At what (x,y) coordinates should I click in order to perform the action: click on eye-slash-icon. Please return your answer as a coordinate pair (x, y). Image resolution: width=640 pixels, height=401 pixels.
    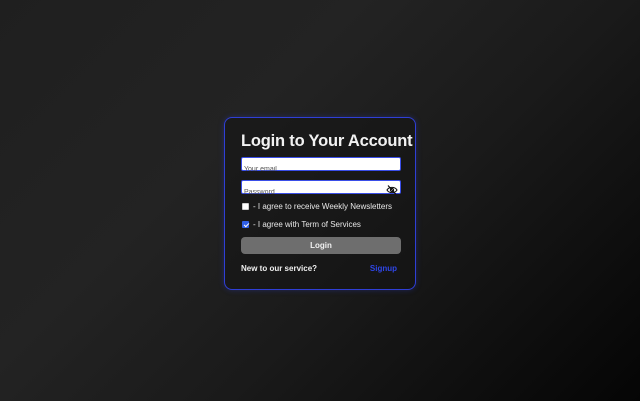
    Looking at the image, I should click on (392, 188).